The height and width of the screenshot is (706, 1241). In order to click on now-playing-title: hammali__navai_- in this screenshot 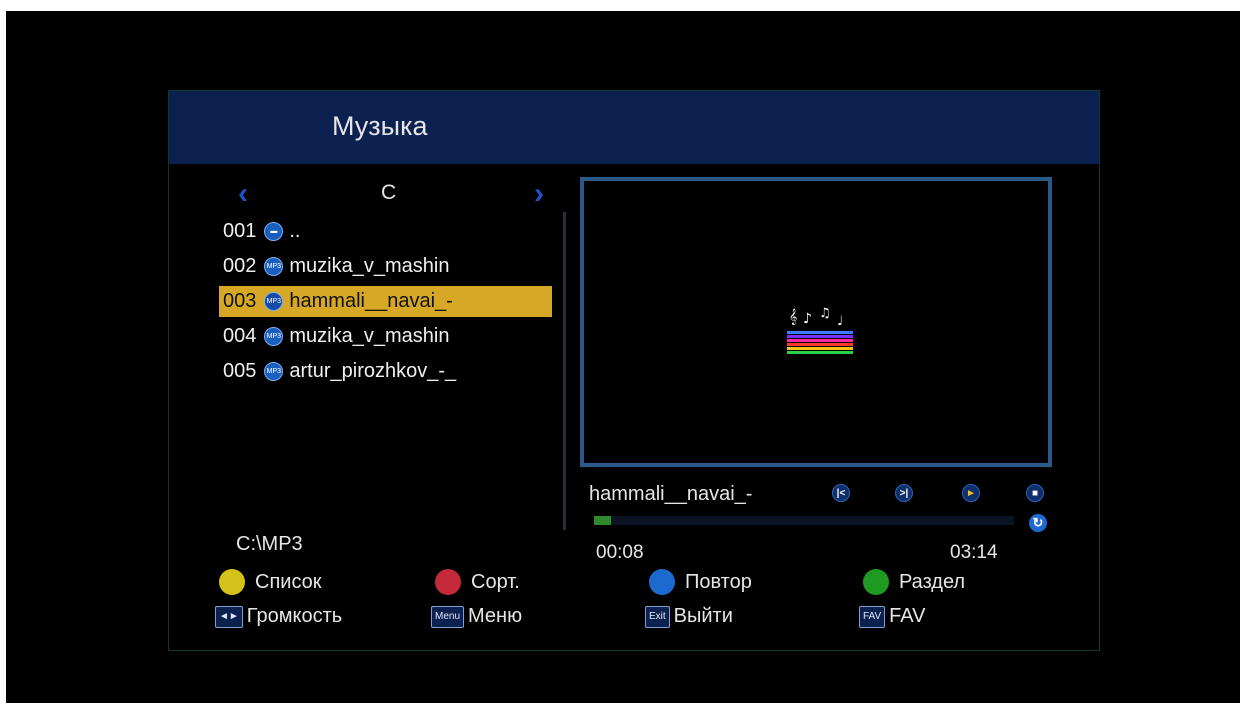, I will do `click(671, 494)`.